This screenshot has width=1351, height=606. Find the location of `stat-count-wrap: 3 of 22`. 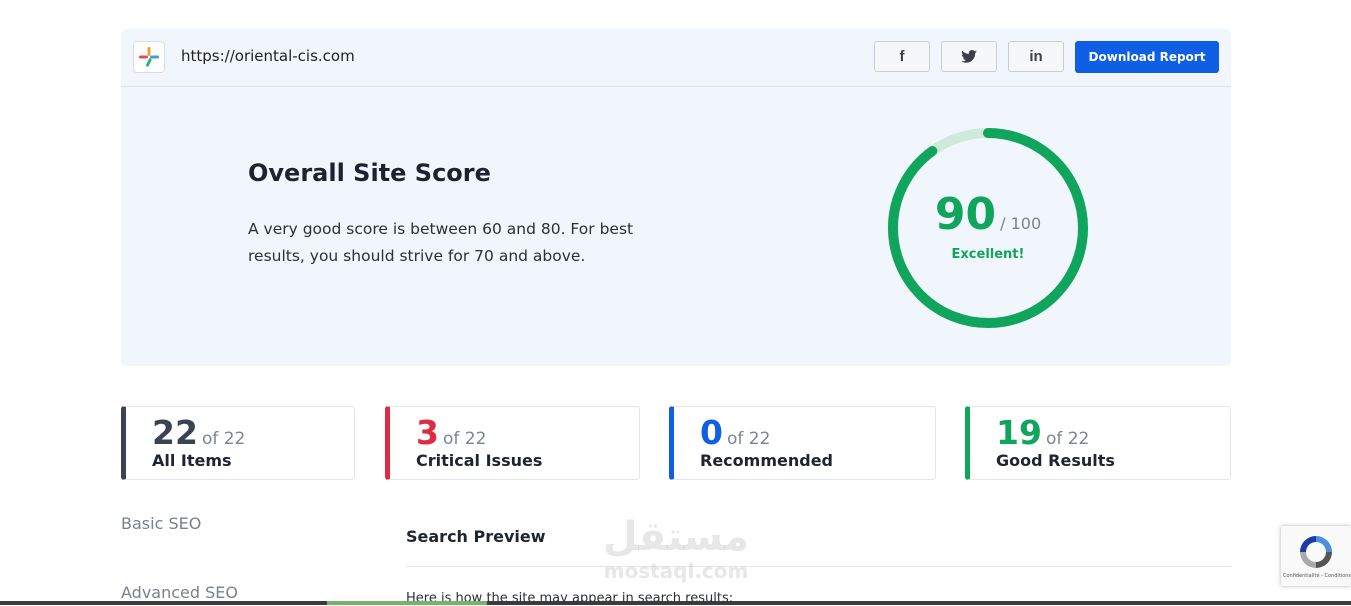

stat-count-wrap: 3 of 22 is located at coordinates (451, 432).